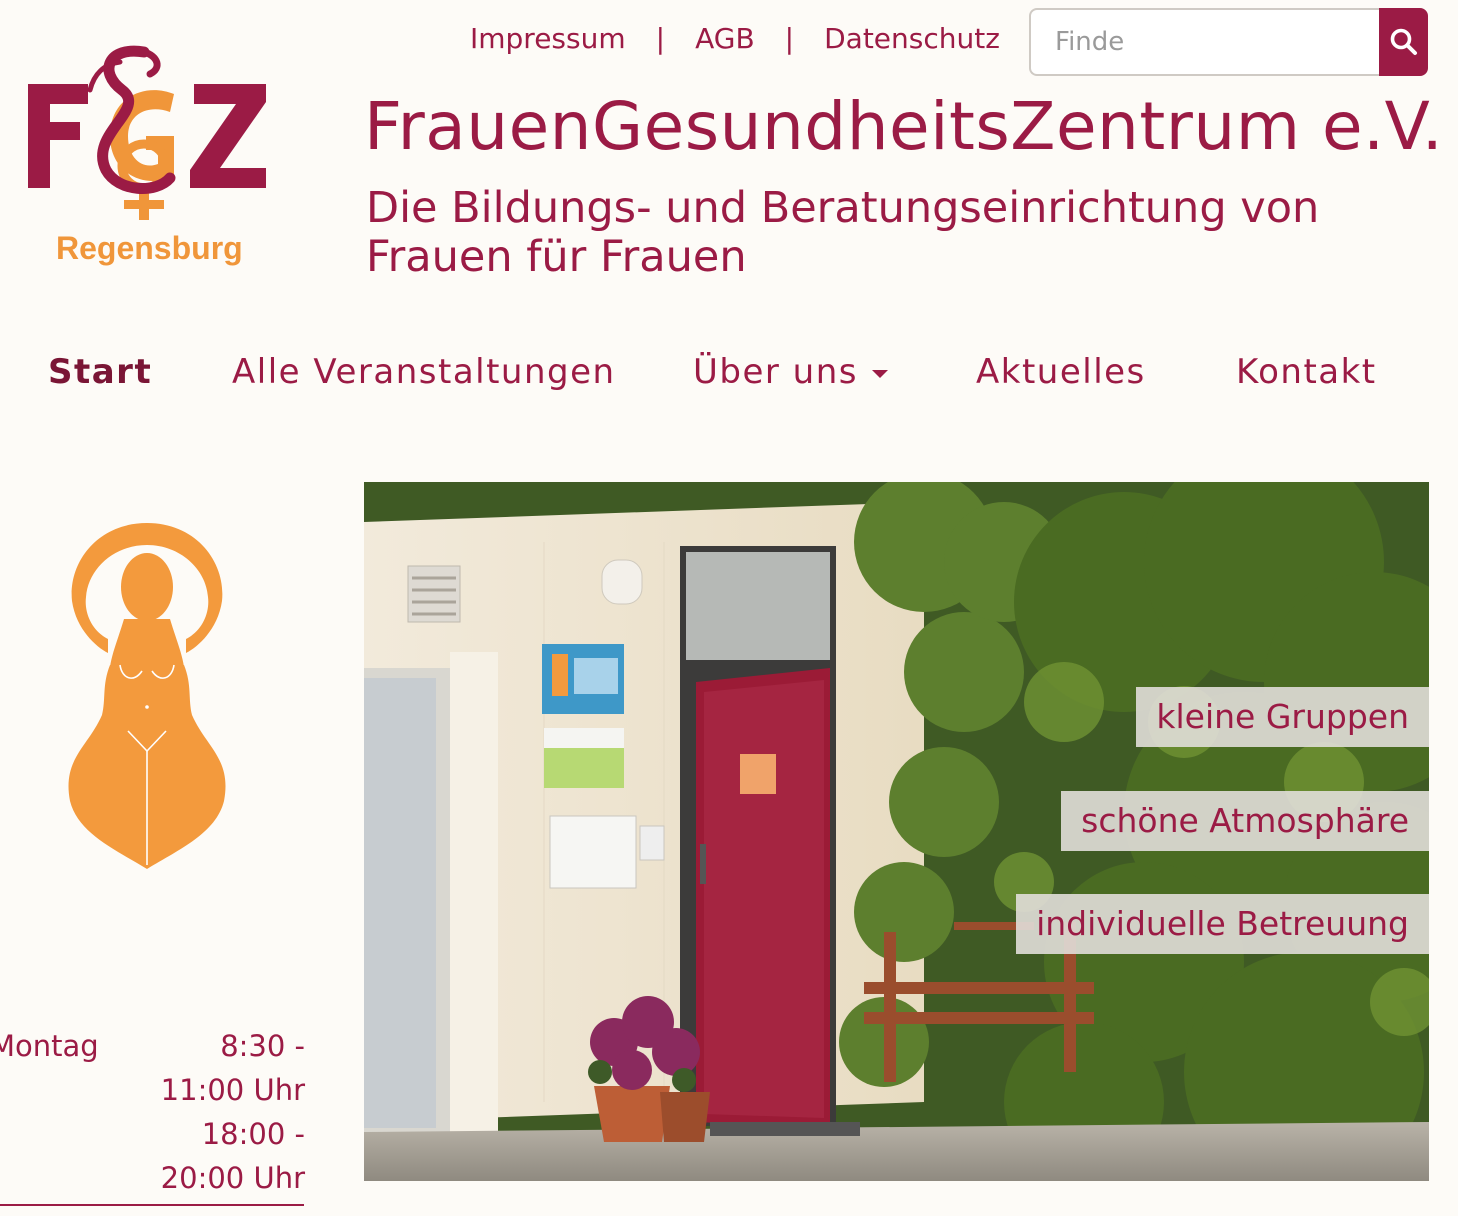 Image resolution: width=1458 pixels, height=1216 pixels. What do you see at coordinates (253, 1134) in the screenshot?
I see `hours-time: 18:00 -` at bounding box center [253, 1134].